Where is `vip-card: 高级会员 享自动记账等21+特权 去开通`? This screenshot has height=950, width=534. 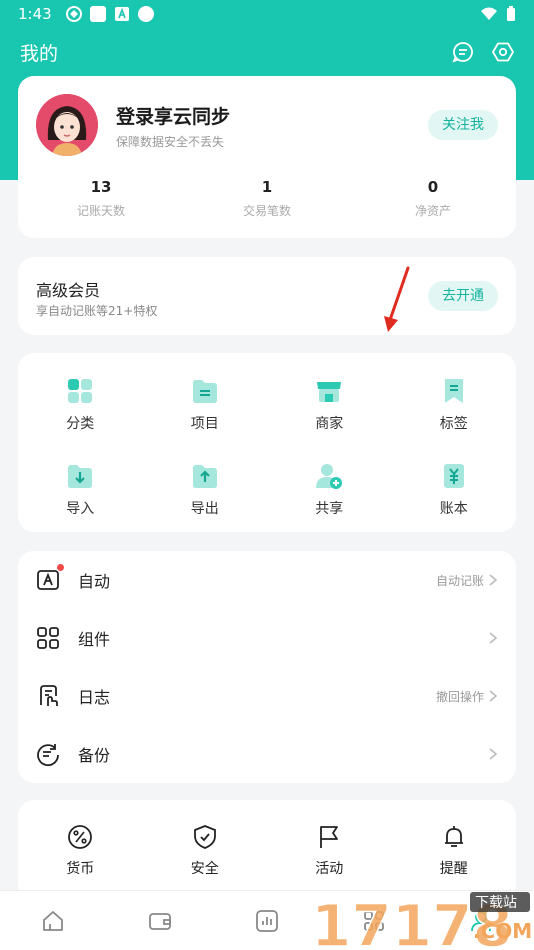 vip-card: 高级会员 享自动记账等21+特权 去开通 is located at coordinates (267, 296).